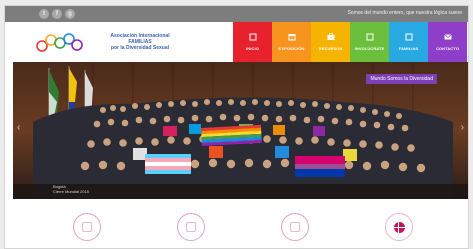 The image size is (473, 249). I want to click on slider-prev-arrow: ‹, so click(18, 127).